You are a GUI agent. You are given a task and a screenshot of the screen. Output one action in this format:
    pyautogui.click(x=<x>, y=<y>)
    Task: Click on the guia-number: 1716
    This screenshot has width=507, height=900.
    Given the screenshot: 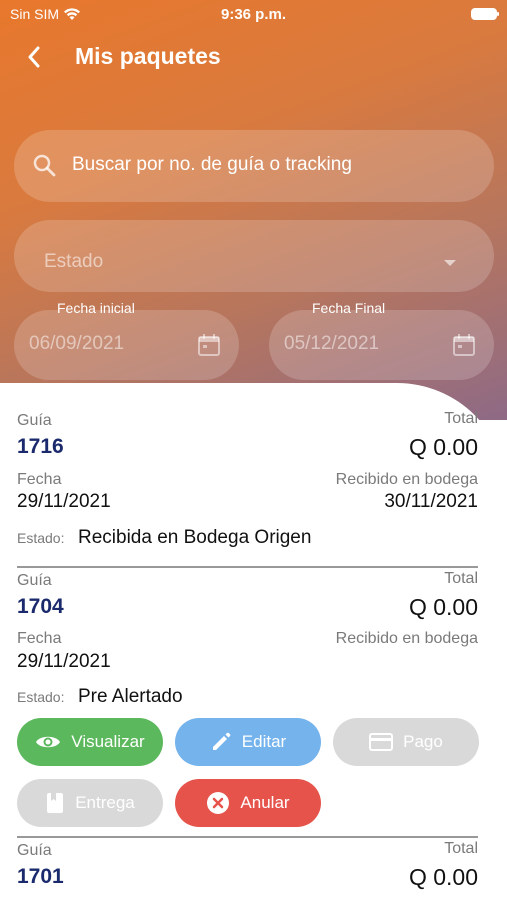 What is the action you would take?
    pyautogui.click(x=40, y=446)
    